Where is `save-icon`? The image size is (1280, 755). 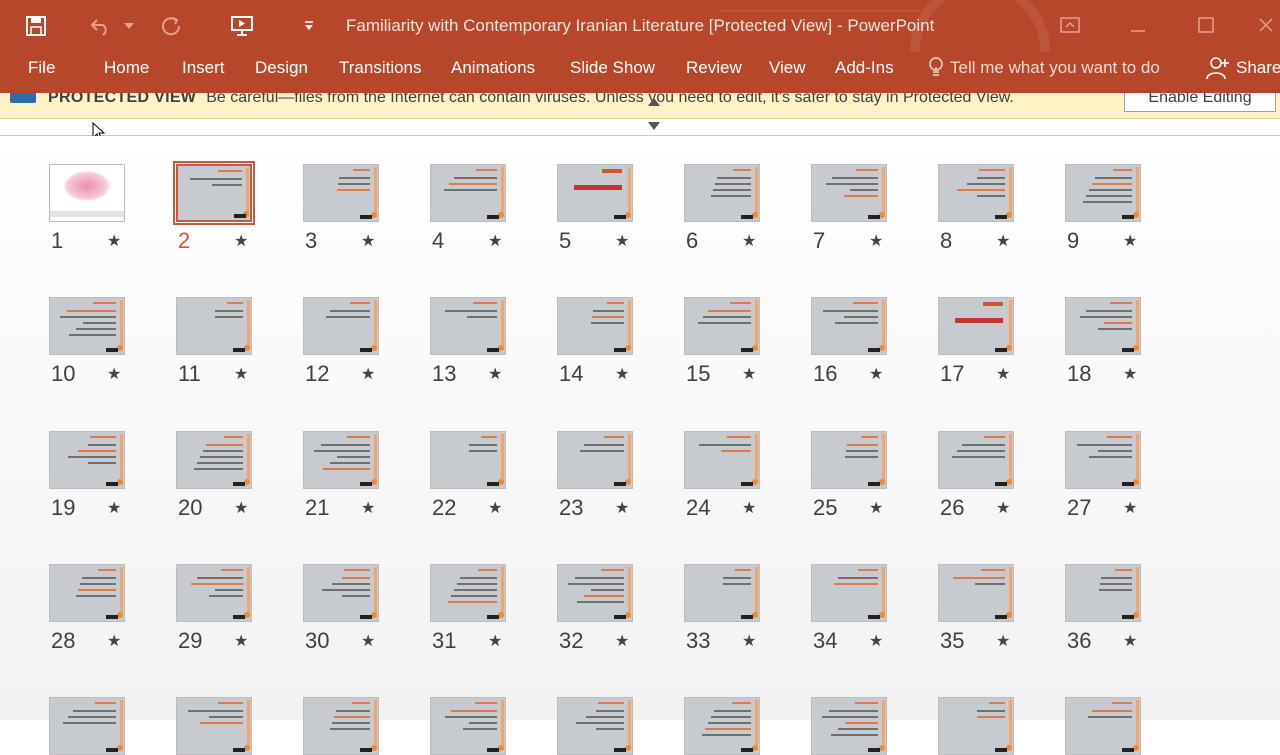
save-icon is located at coordinates (36, 26).